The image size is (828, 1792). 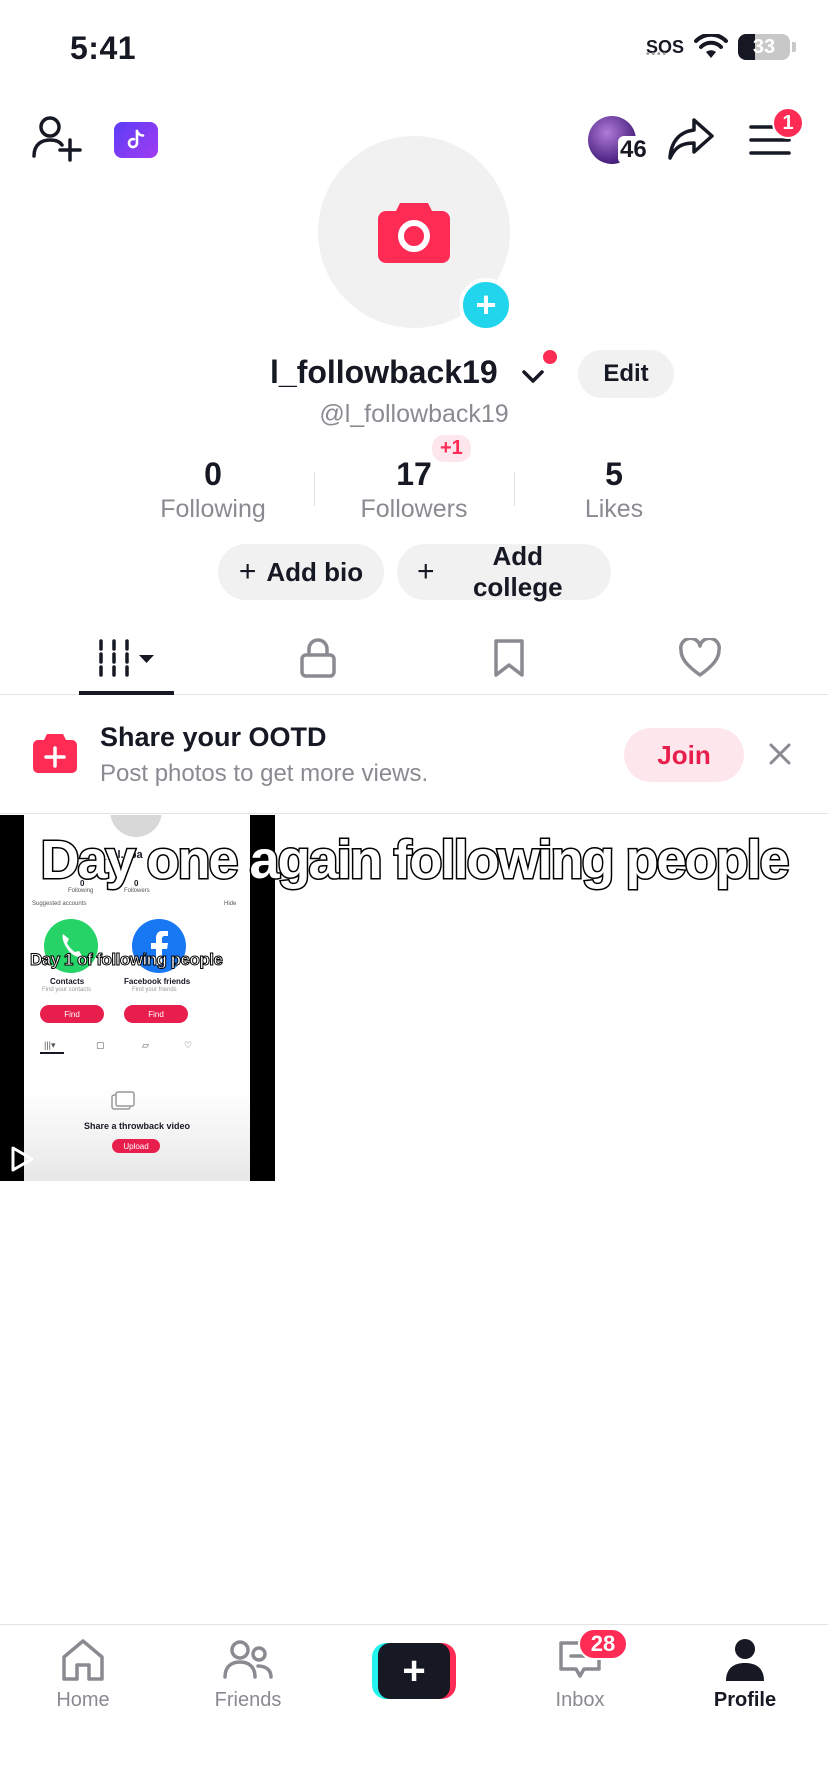 I want to click on mini-contacts-sub: Find your contacts, so click(x=67, y=990).